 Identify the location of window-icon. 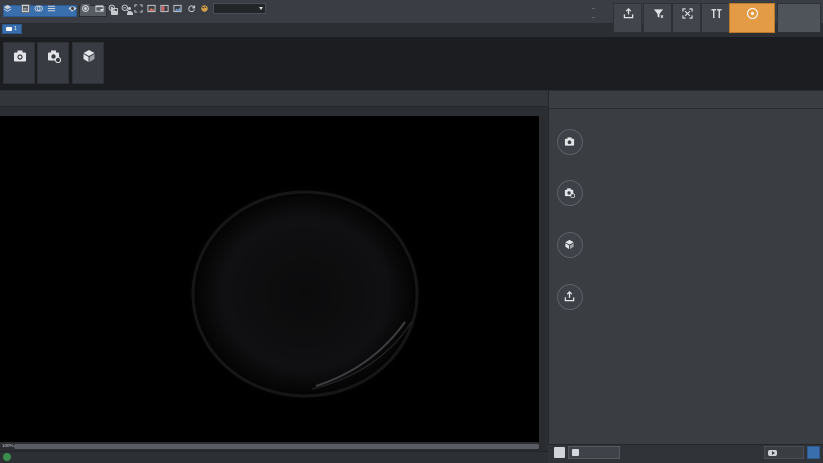
(99, 8).